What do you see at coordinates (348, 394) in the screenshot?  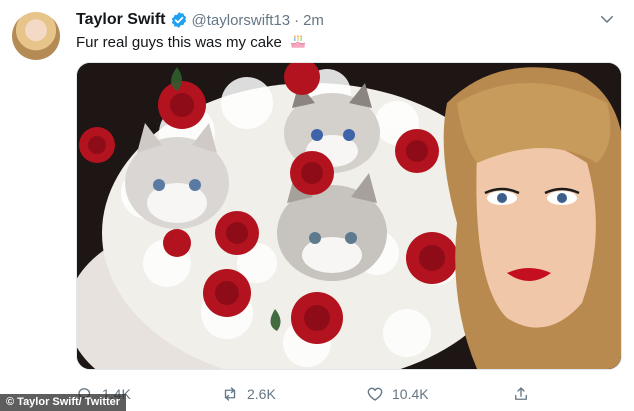 I see `tweet-actions: 1.4K 2.6K 10.4K` at bounding box center [348, 394].